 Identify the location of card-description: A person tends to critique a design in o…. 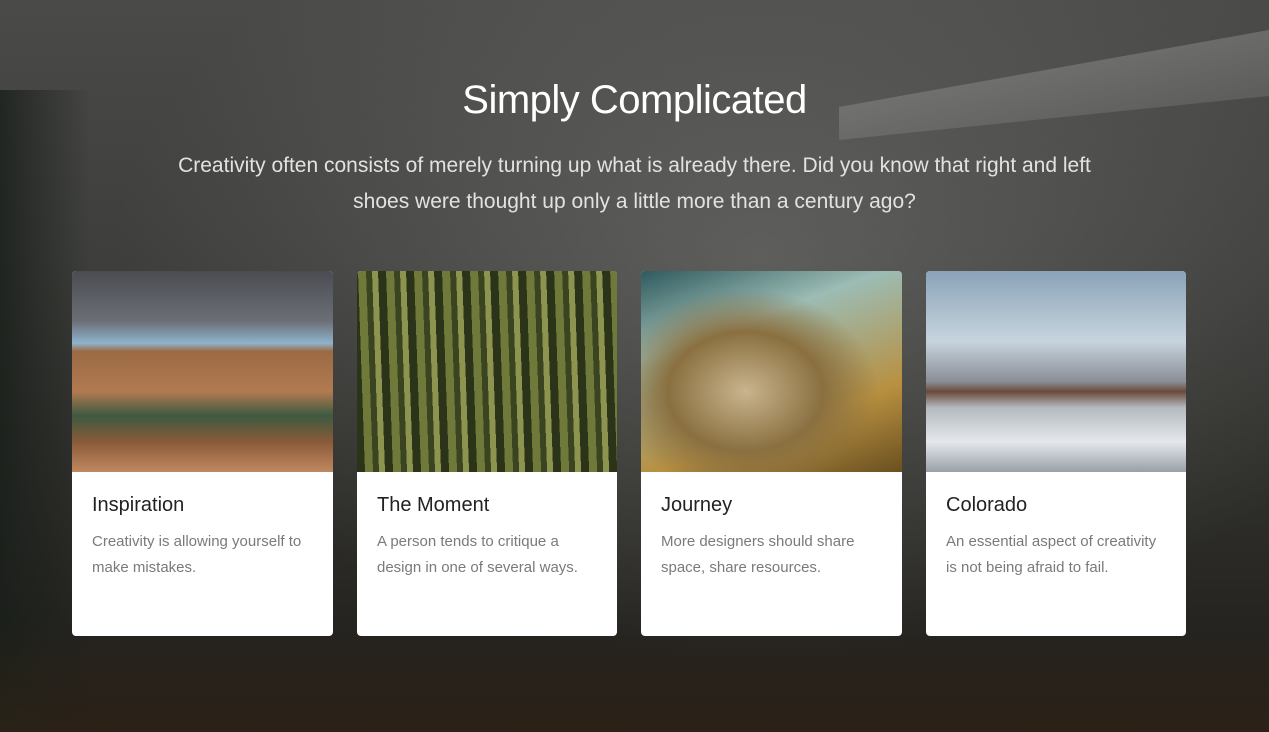
(477, 554).